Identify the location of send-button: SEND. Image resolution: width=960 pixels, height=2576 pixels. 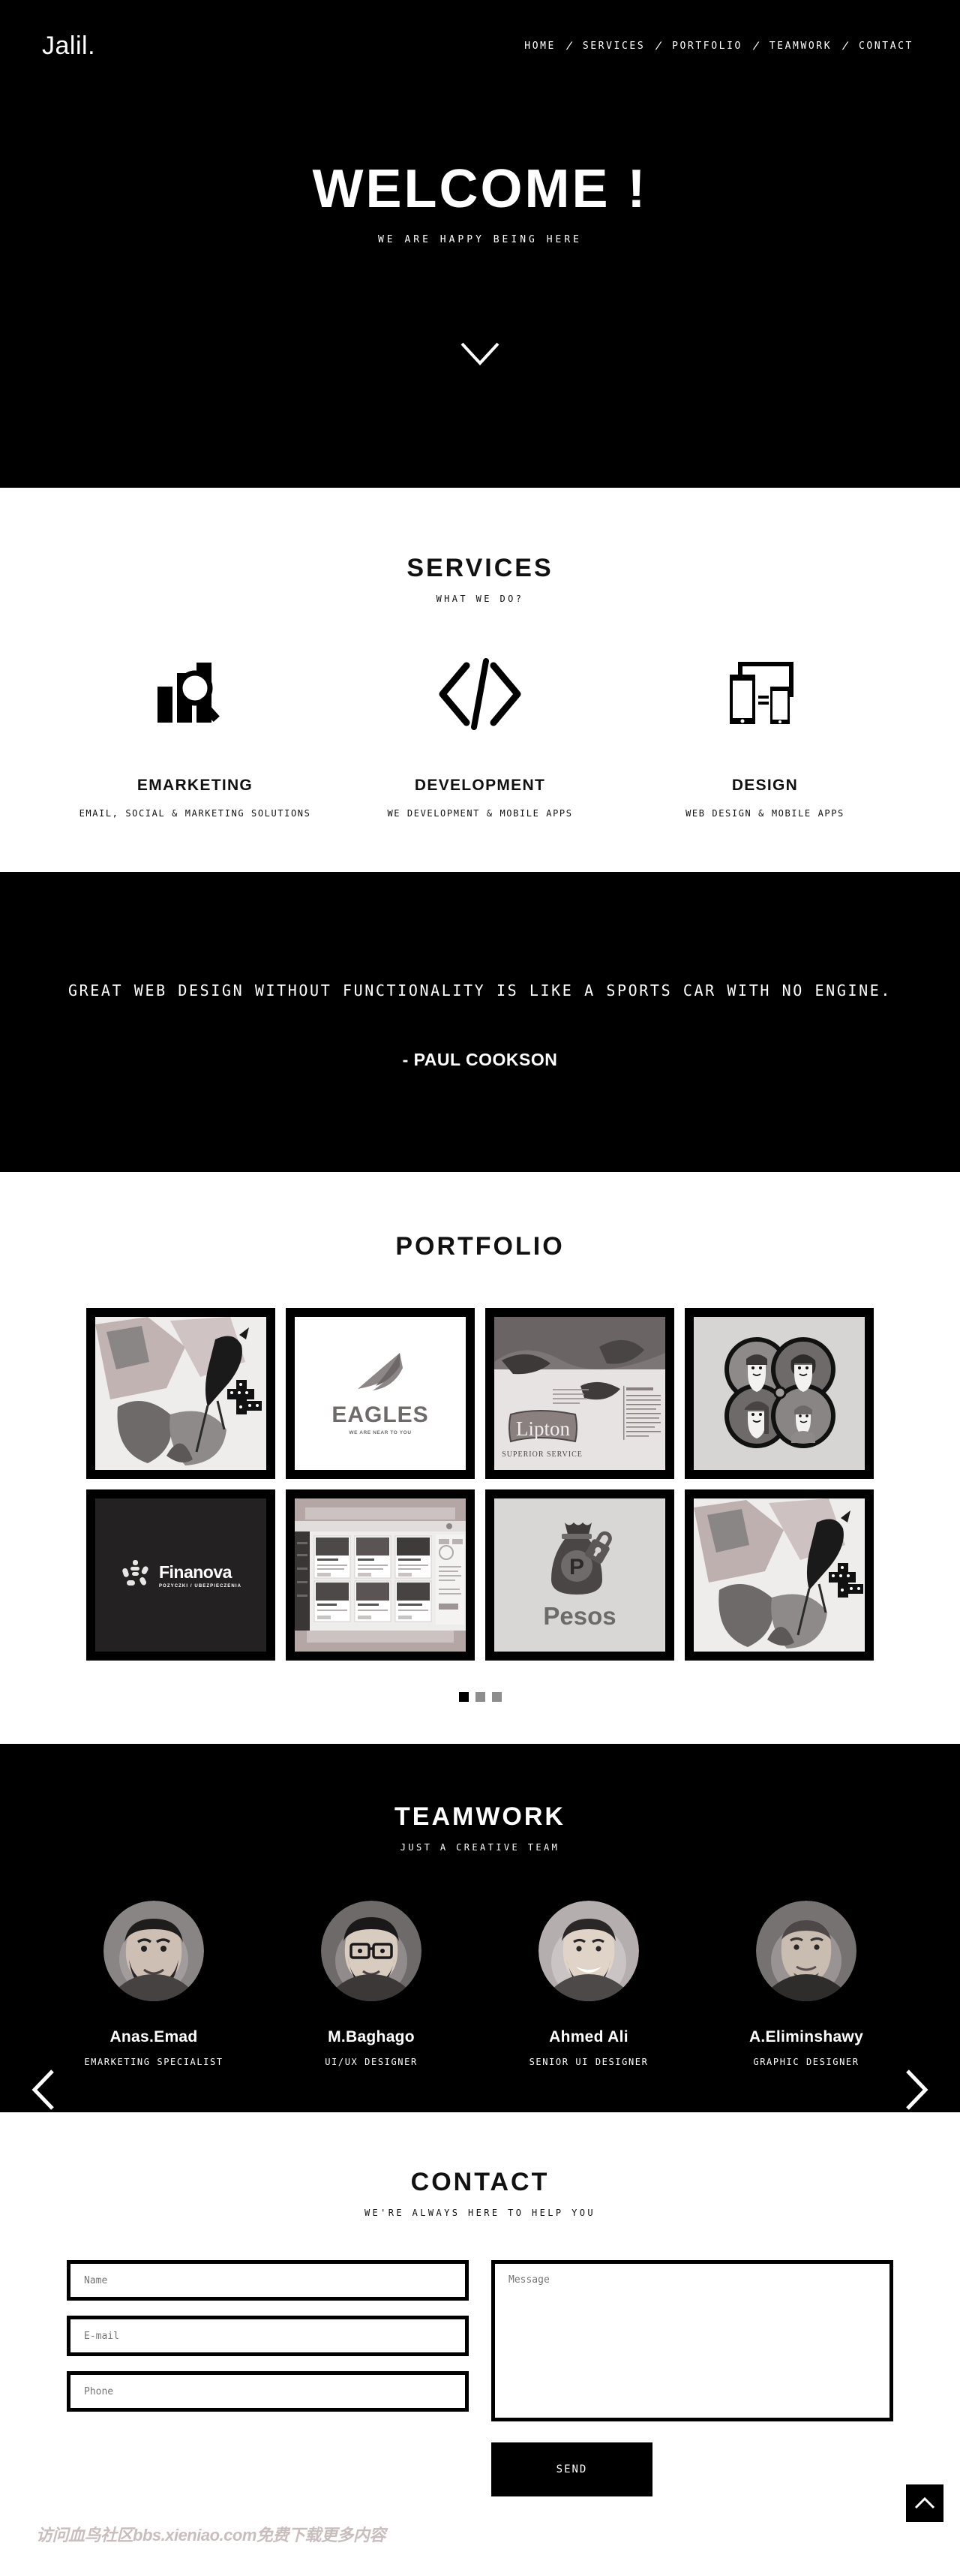
(571, 2469).